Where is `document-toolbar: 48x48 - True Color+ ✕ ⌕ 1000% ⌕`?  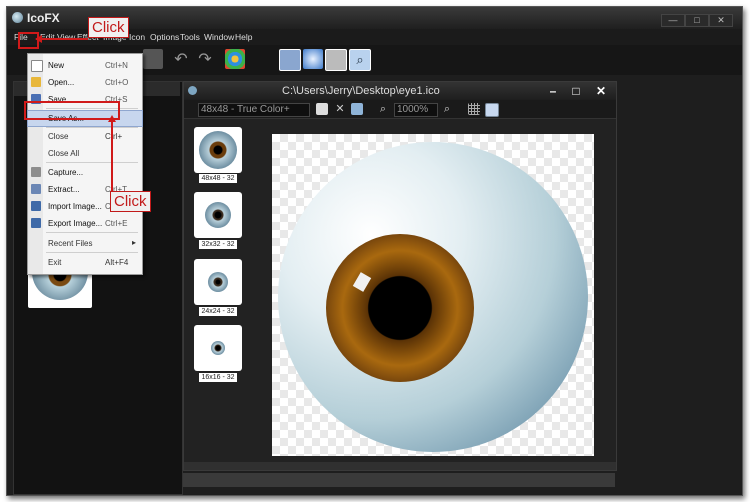
document-toolbar: 48x48 - True Color+ ✕ ⌕ 1000% ⌕ is located at coordinates (400, 109).